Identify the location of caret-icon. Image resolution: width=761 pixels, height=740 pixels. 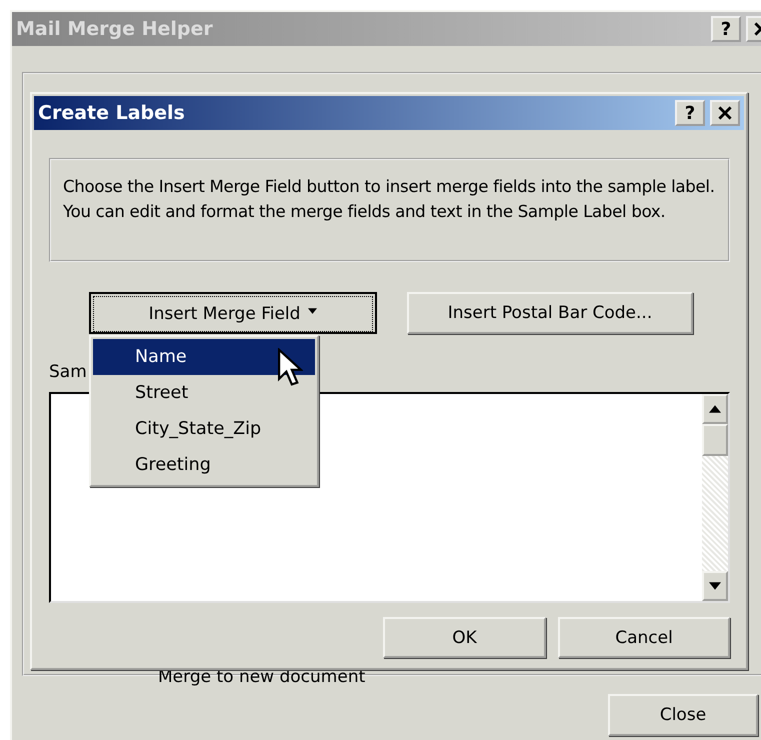
(313, 311).